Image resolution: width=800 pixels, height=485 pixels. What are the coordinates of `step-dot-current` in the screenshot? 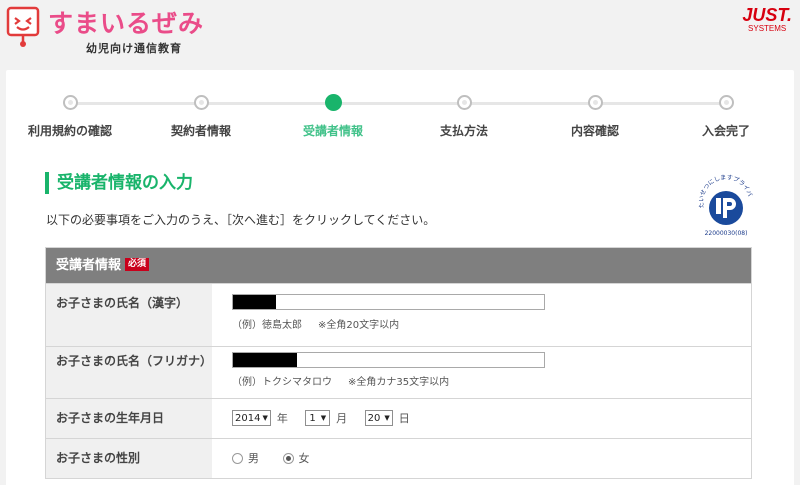 It's located at (333, 102).